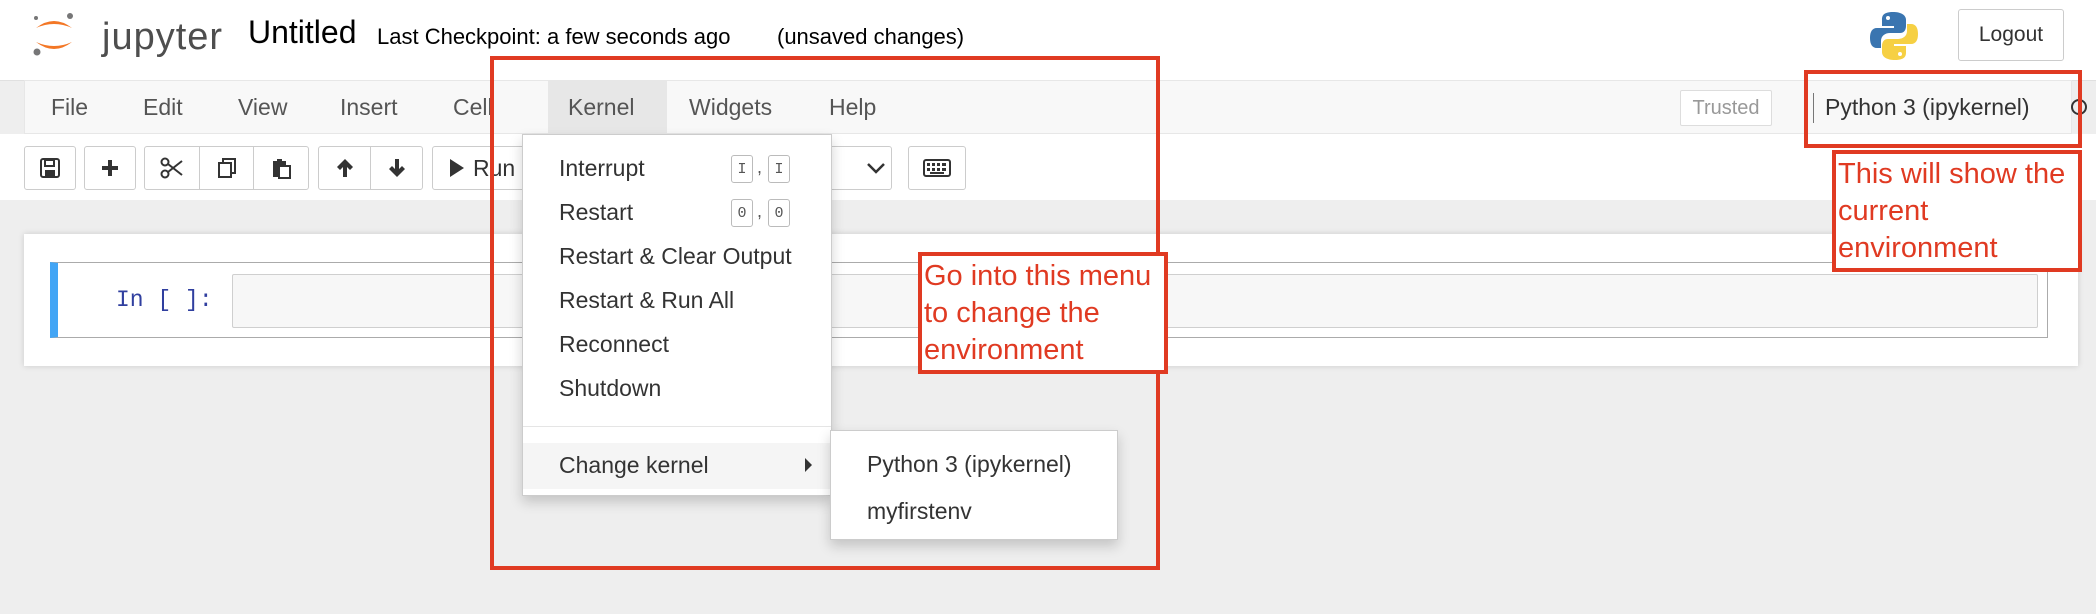 The image size is (2096, 614). What do you see at coordinates (1894, 36) in the screenshot?
I see `python-logo-icon` at bounding box center [1894, 36].